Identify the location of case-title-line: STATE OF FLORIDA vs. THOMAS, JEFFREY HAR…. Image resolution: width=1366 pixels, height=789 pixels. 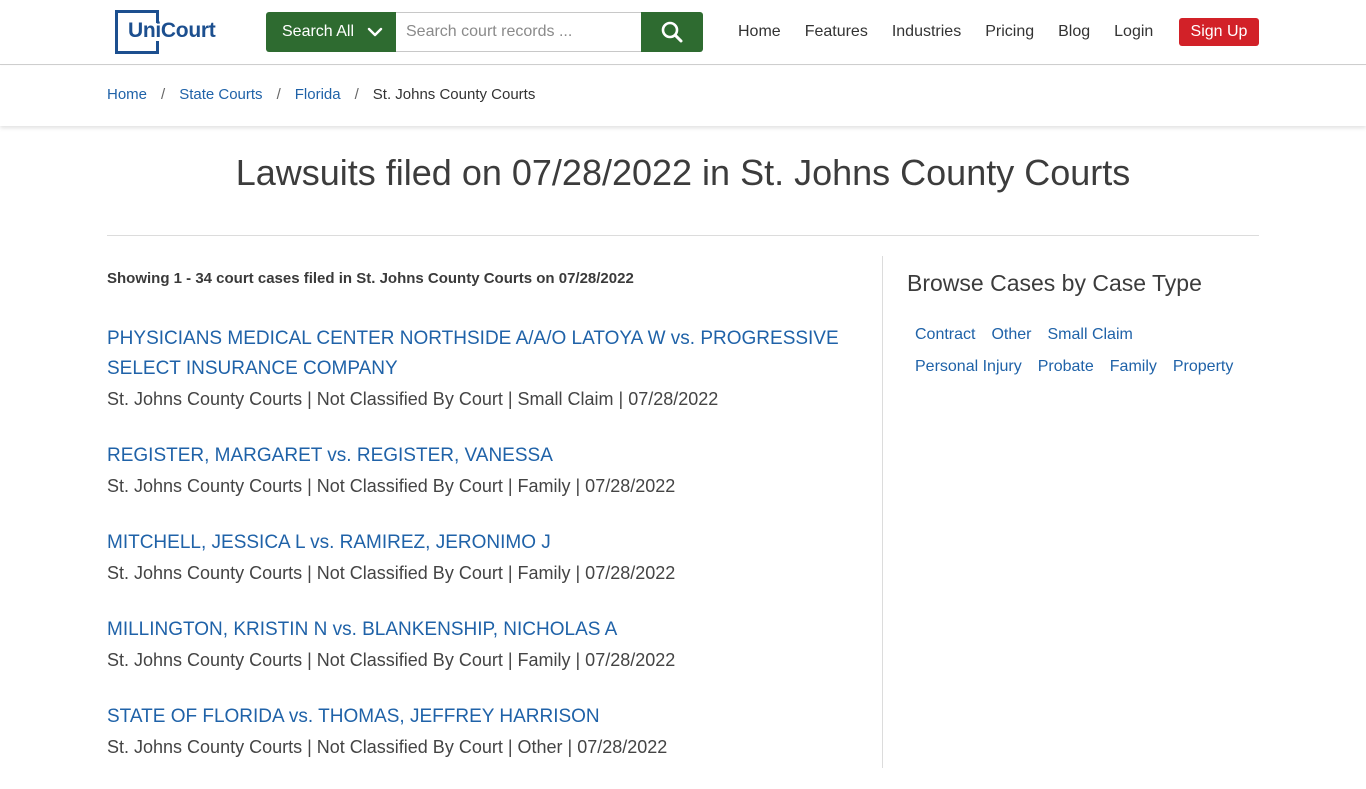
(353, 716).